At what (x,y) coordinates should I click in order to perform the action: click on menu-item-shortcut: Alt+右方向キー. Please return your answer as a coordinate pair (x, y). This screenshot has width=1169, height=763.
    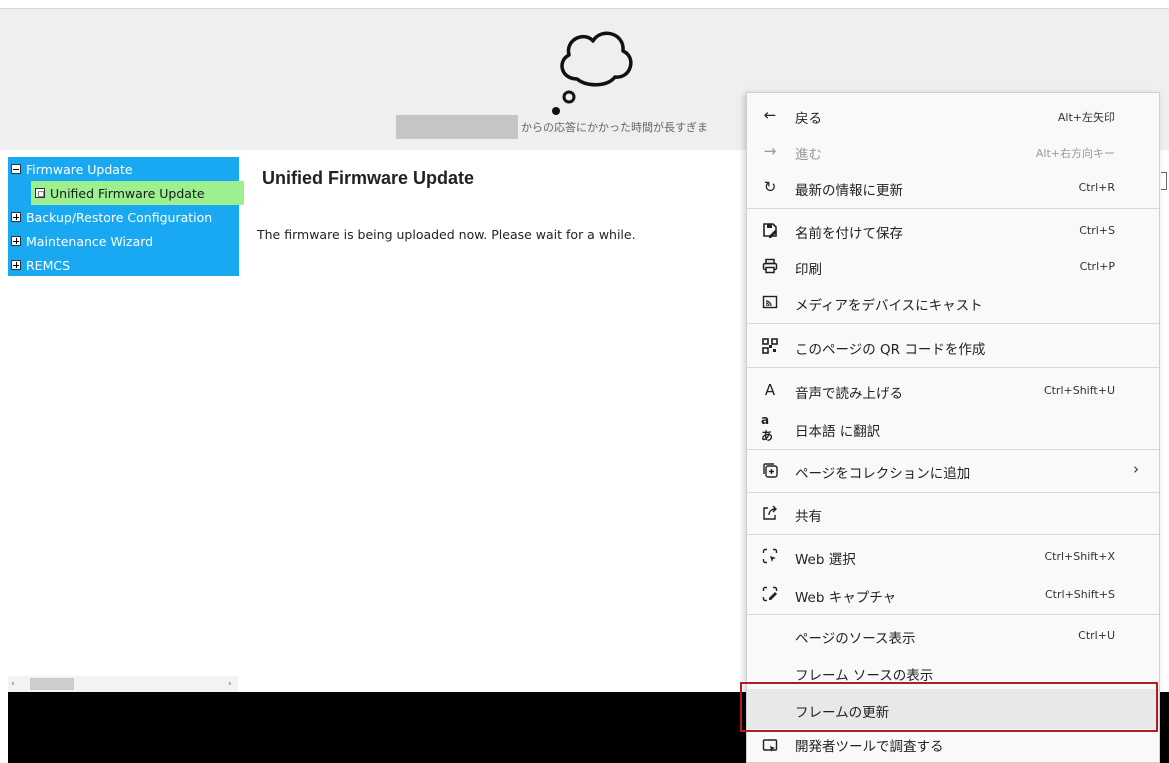
    Looking at the image, I should click on (1075, 153).